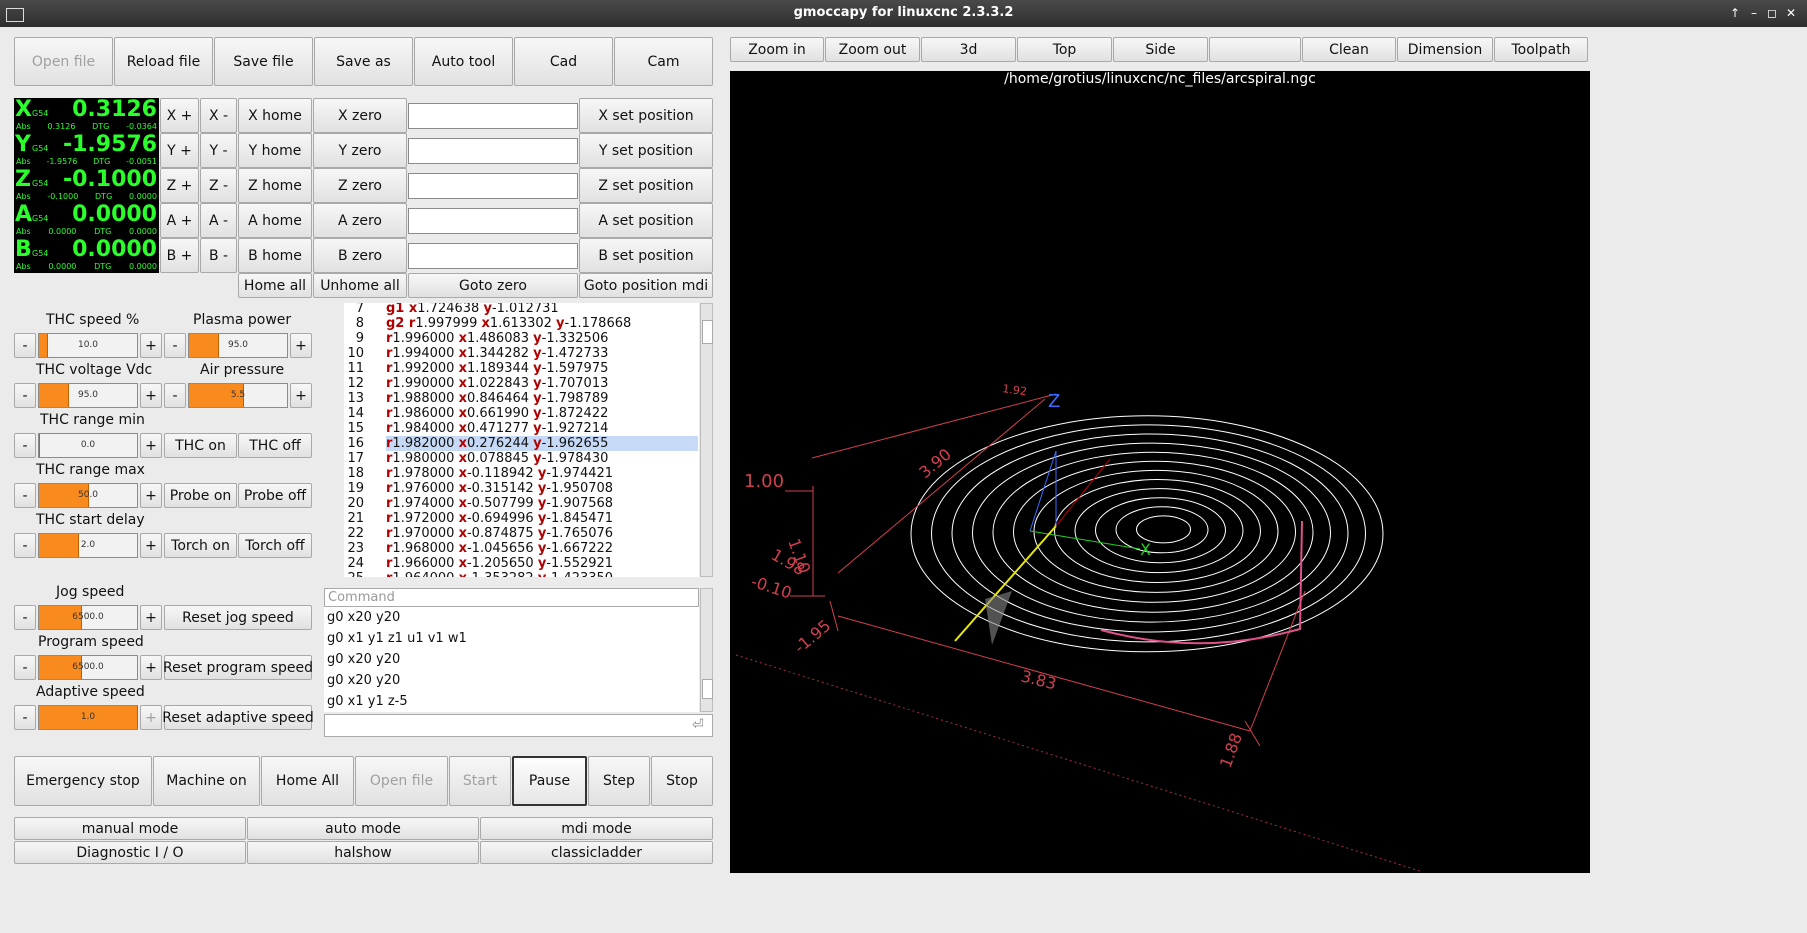 This screenshot has width=1807, height=933. I want to click on gcode-line: 23 r1.968000 x-1.045656 y-1.667222, so click(521, 548).